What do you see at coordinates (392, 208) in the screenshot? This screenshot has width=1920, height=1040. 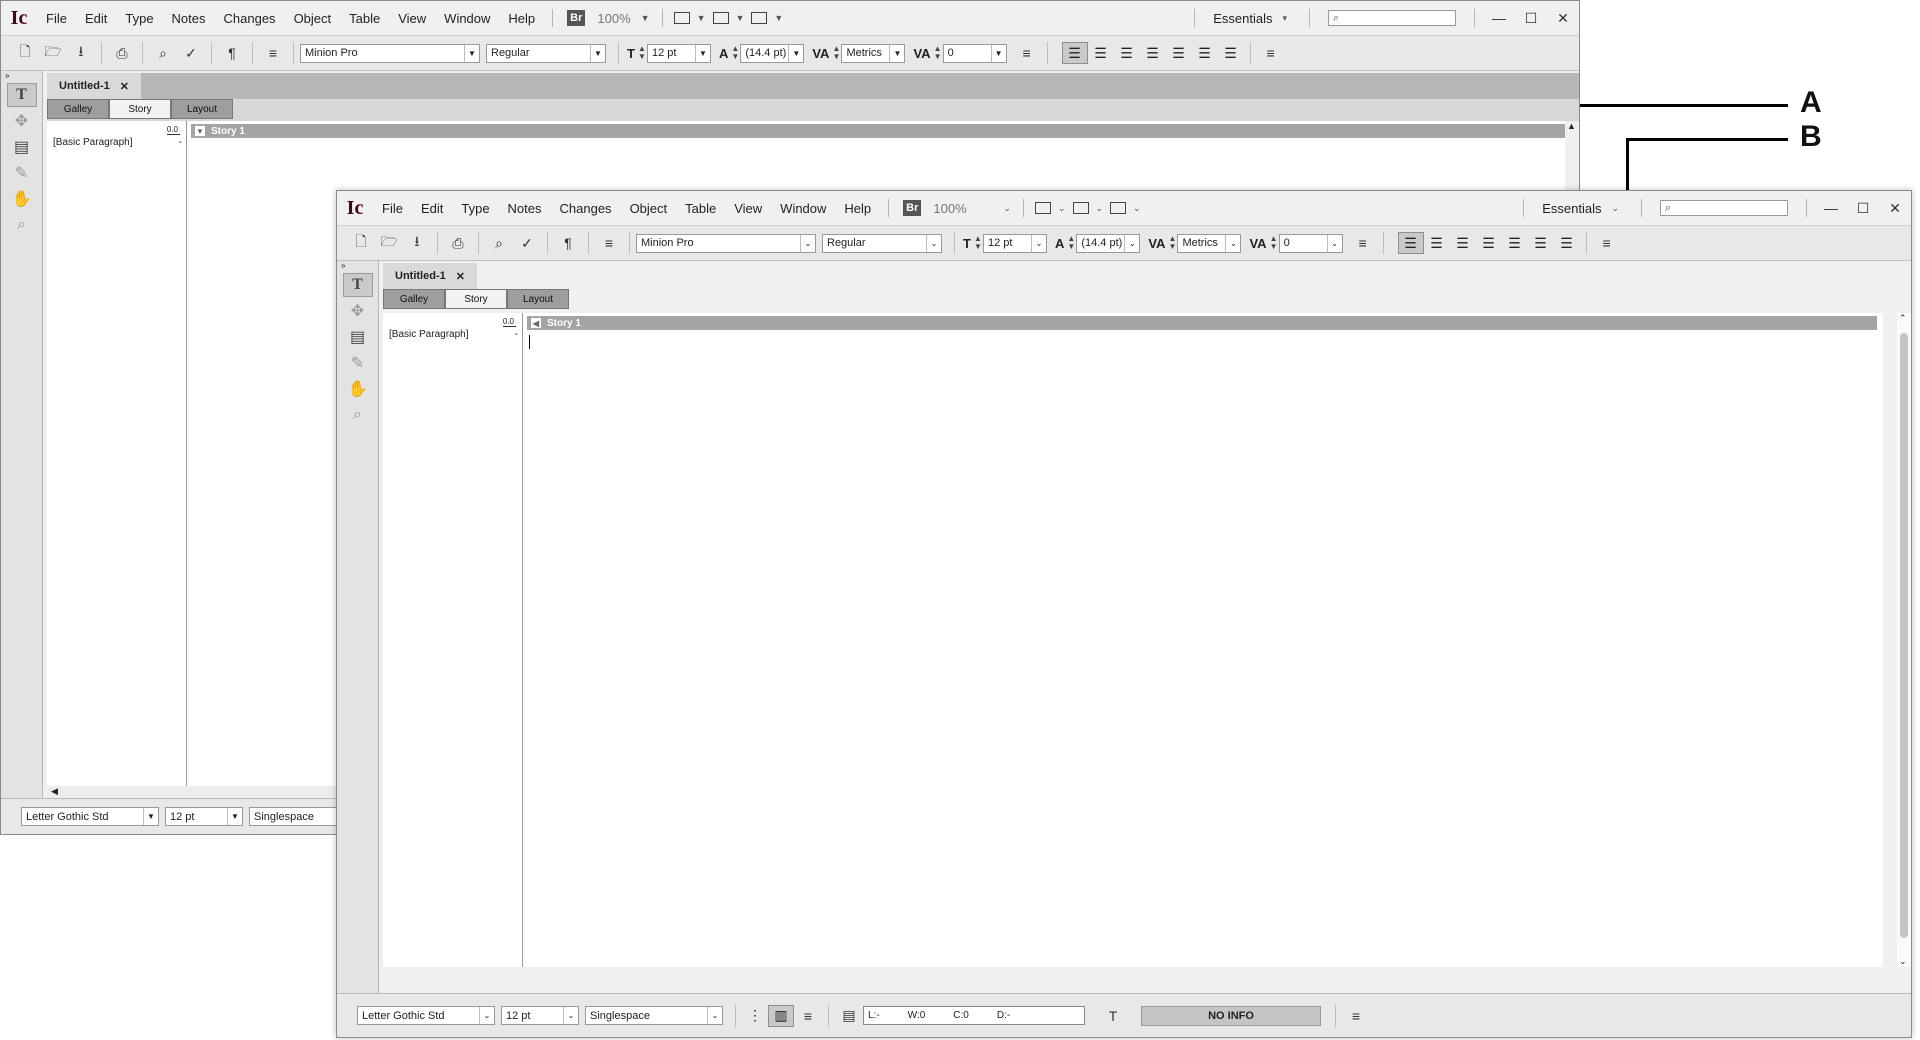 I see `menu-file: File` at bounding box center [392, 208].